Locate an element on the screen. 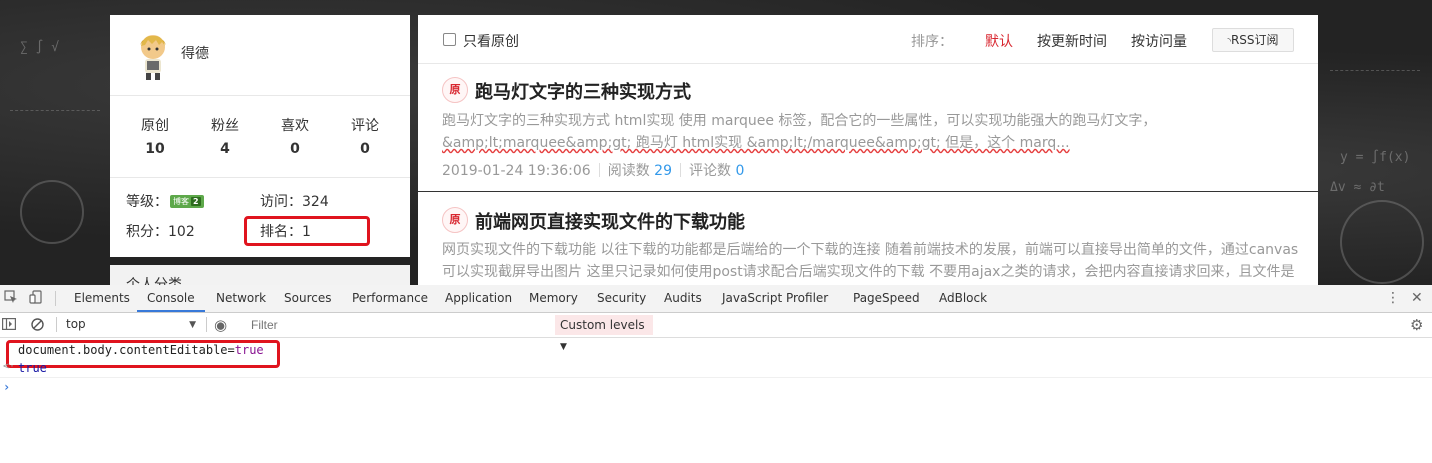 The height and width of the screenshot is (463, 1432). clear-console-icon is located at coordinates (37, 325).